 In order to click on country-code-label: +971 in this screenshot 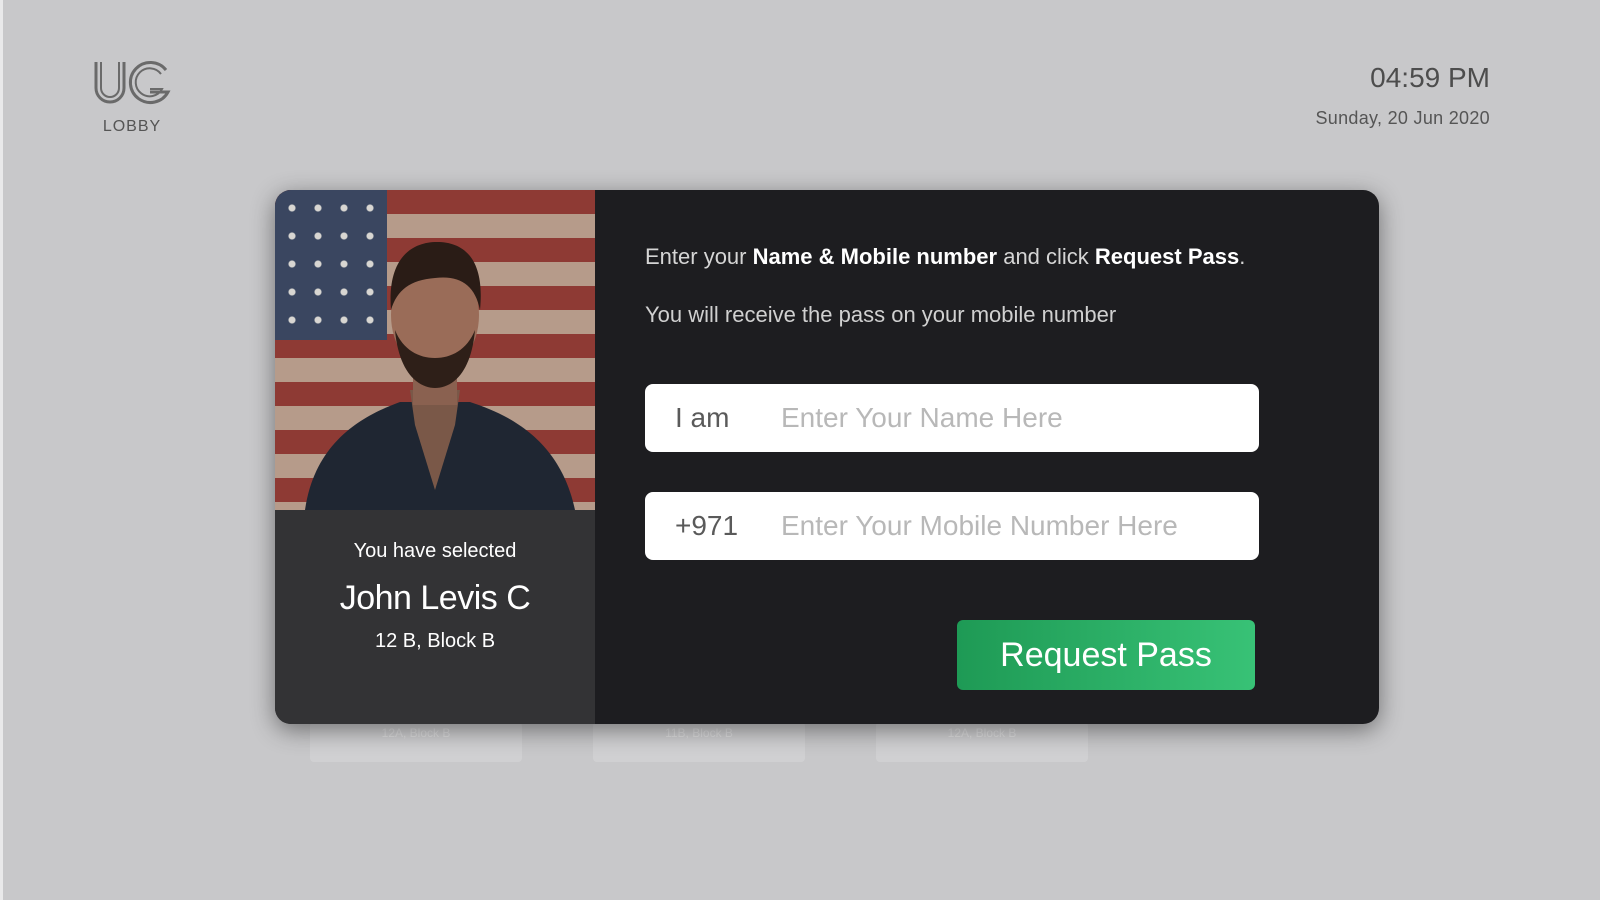, I will do `click(707, 525)`.